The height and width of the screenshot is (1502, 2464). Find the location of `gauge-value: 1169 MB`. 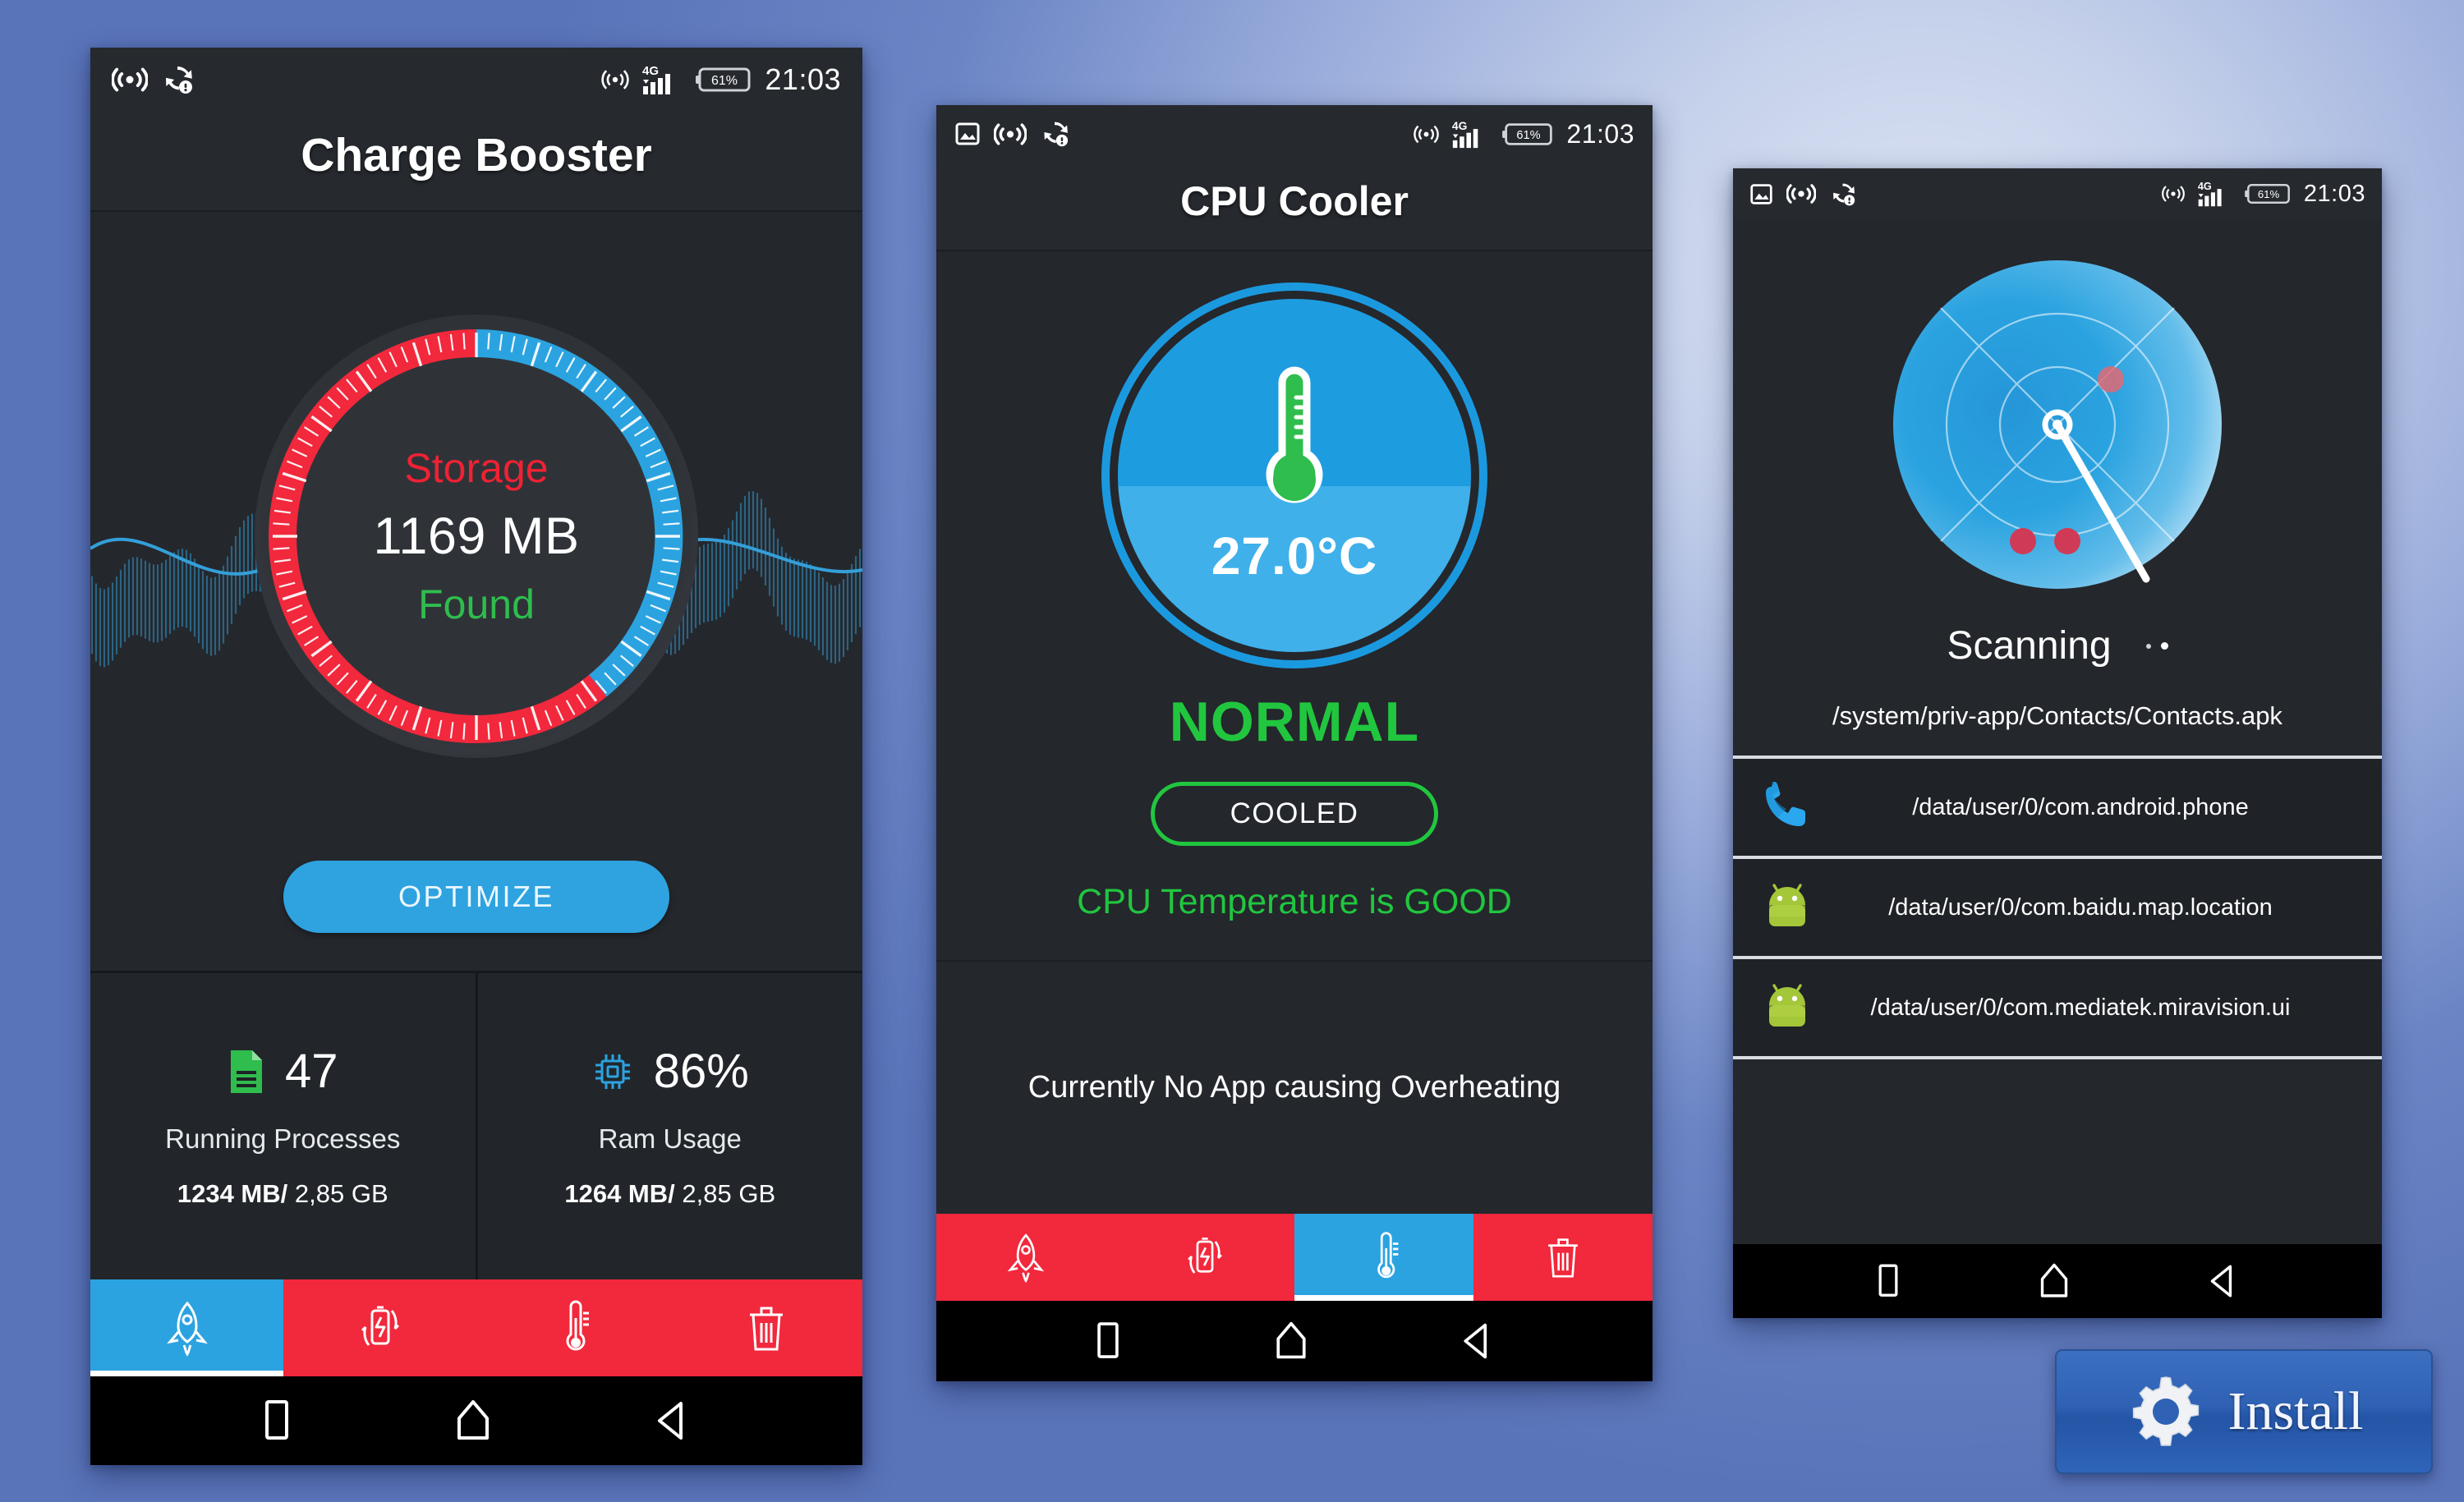

gauge-value: 1169 MB is located at coordinates (476, 536).